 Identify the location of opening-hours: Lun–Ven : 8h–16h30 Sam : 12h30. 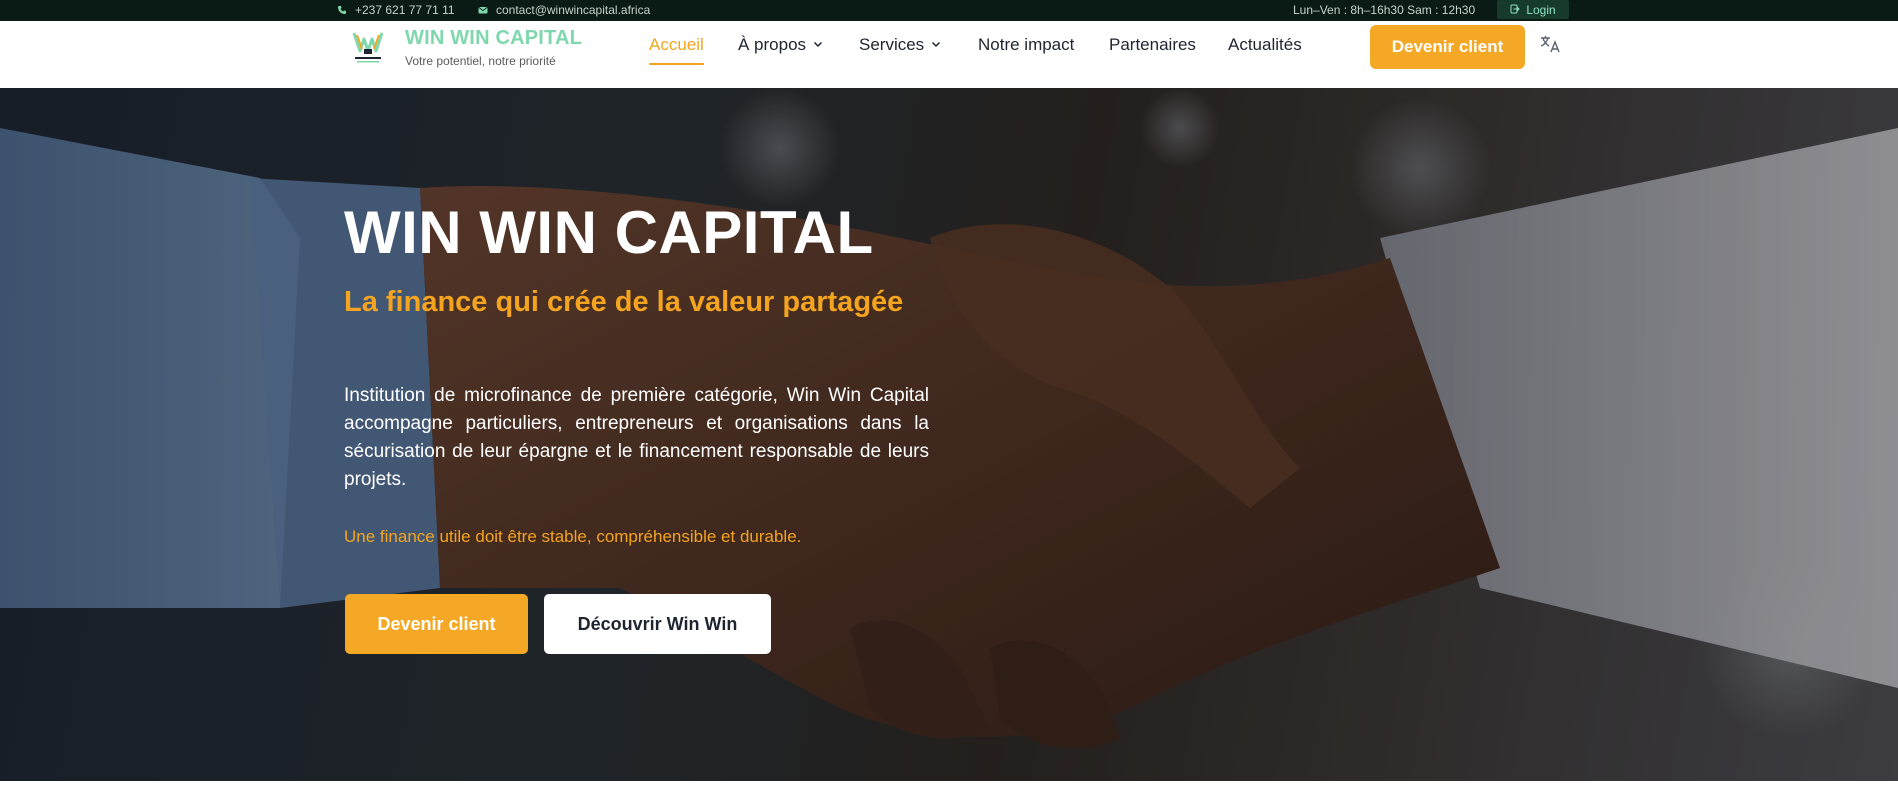
(1384, 10).